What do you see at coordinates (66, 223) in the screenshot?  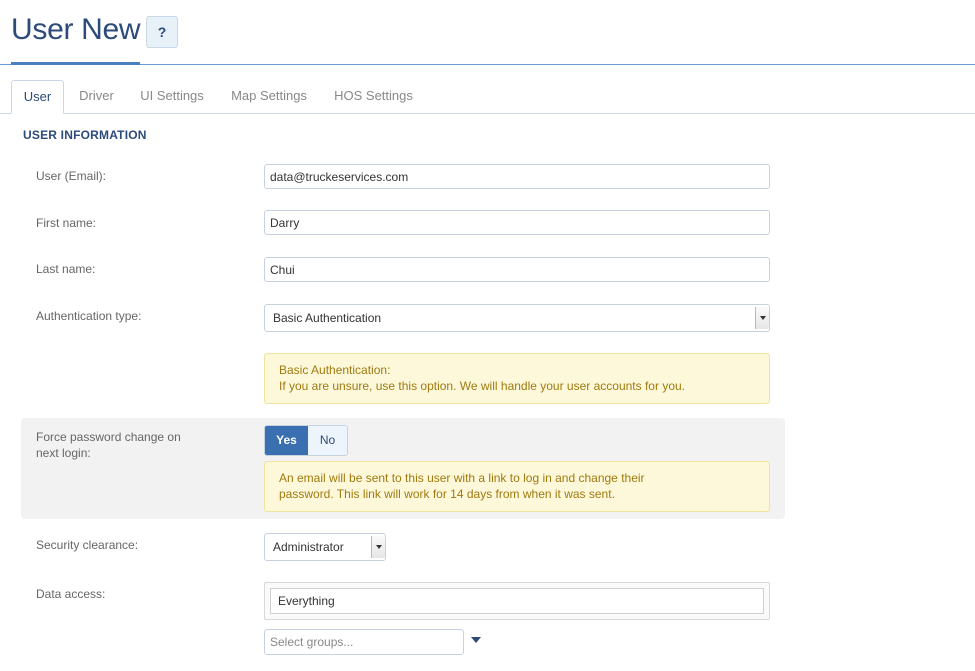 I see `first-name-label: First name:` at bounding box center [66, 223].